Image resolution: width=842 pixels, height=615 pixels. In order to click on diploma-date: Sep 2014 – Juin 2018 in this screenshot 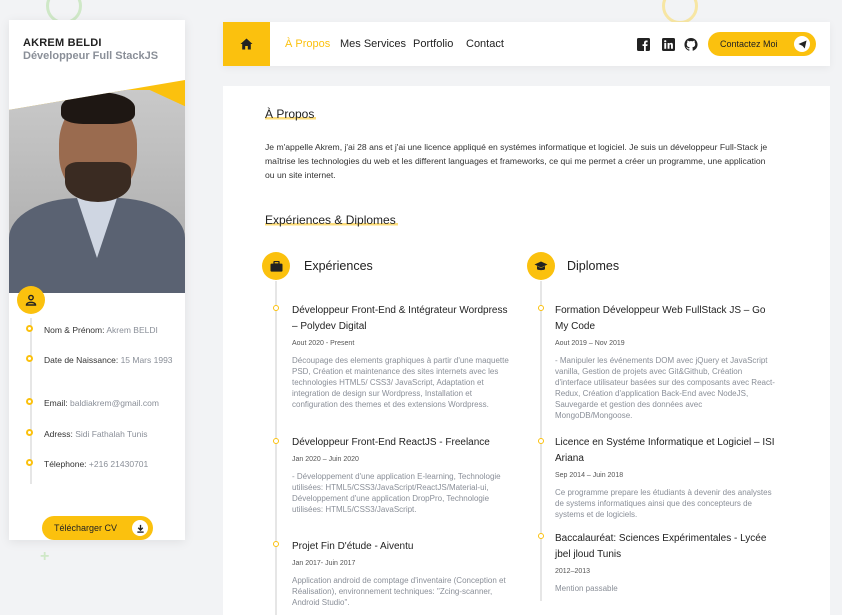, I will do `click(589, 475)`.